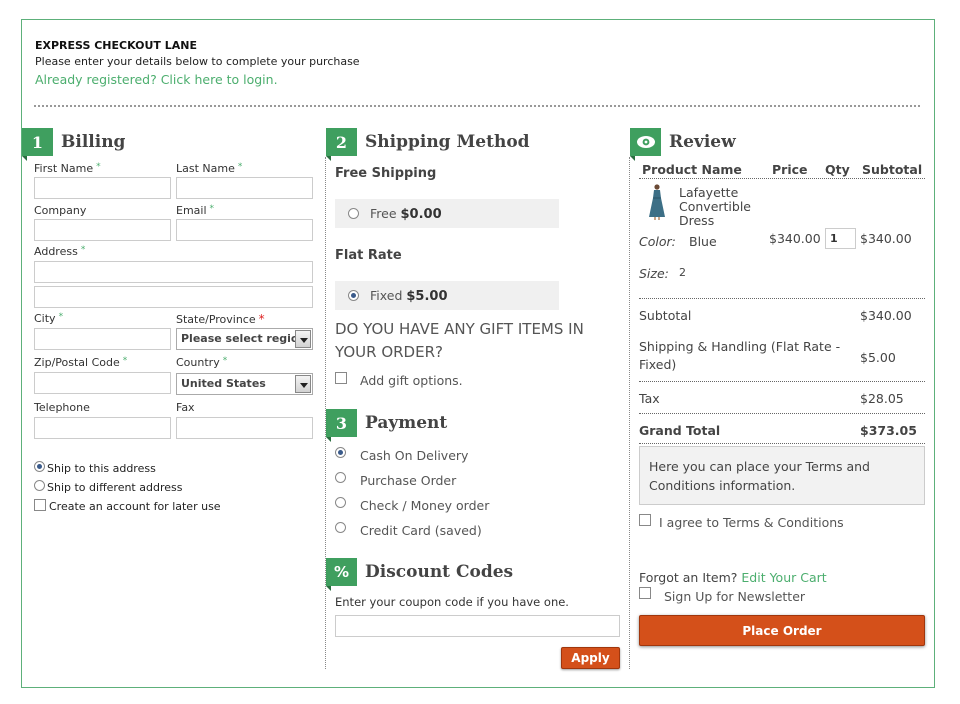 Image resolution: width=960 pixels, height=704 pixels. What do you see at coordinates (195, 210) in the screenshot?
I see `email-label: Email *` at bounding box center [195, 210].